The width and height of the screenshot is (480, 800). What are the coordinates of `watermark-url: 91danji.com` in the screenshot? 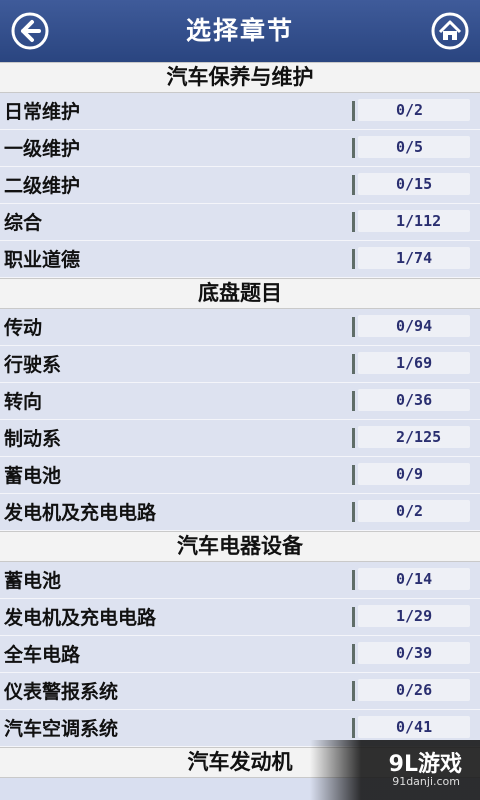 It's located at (426, 781).